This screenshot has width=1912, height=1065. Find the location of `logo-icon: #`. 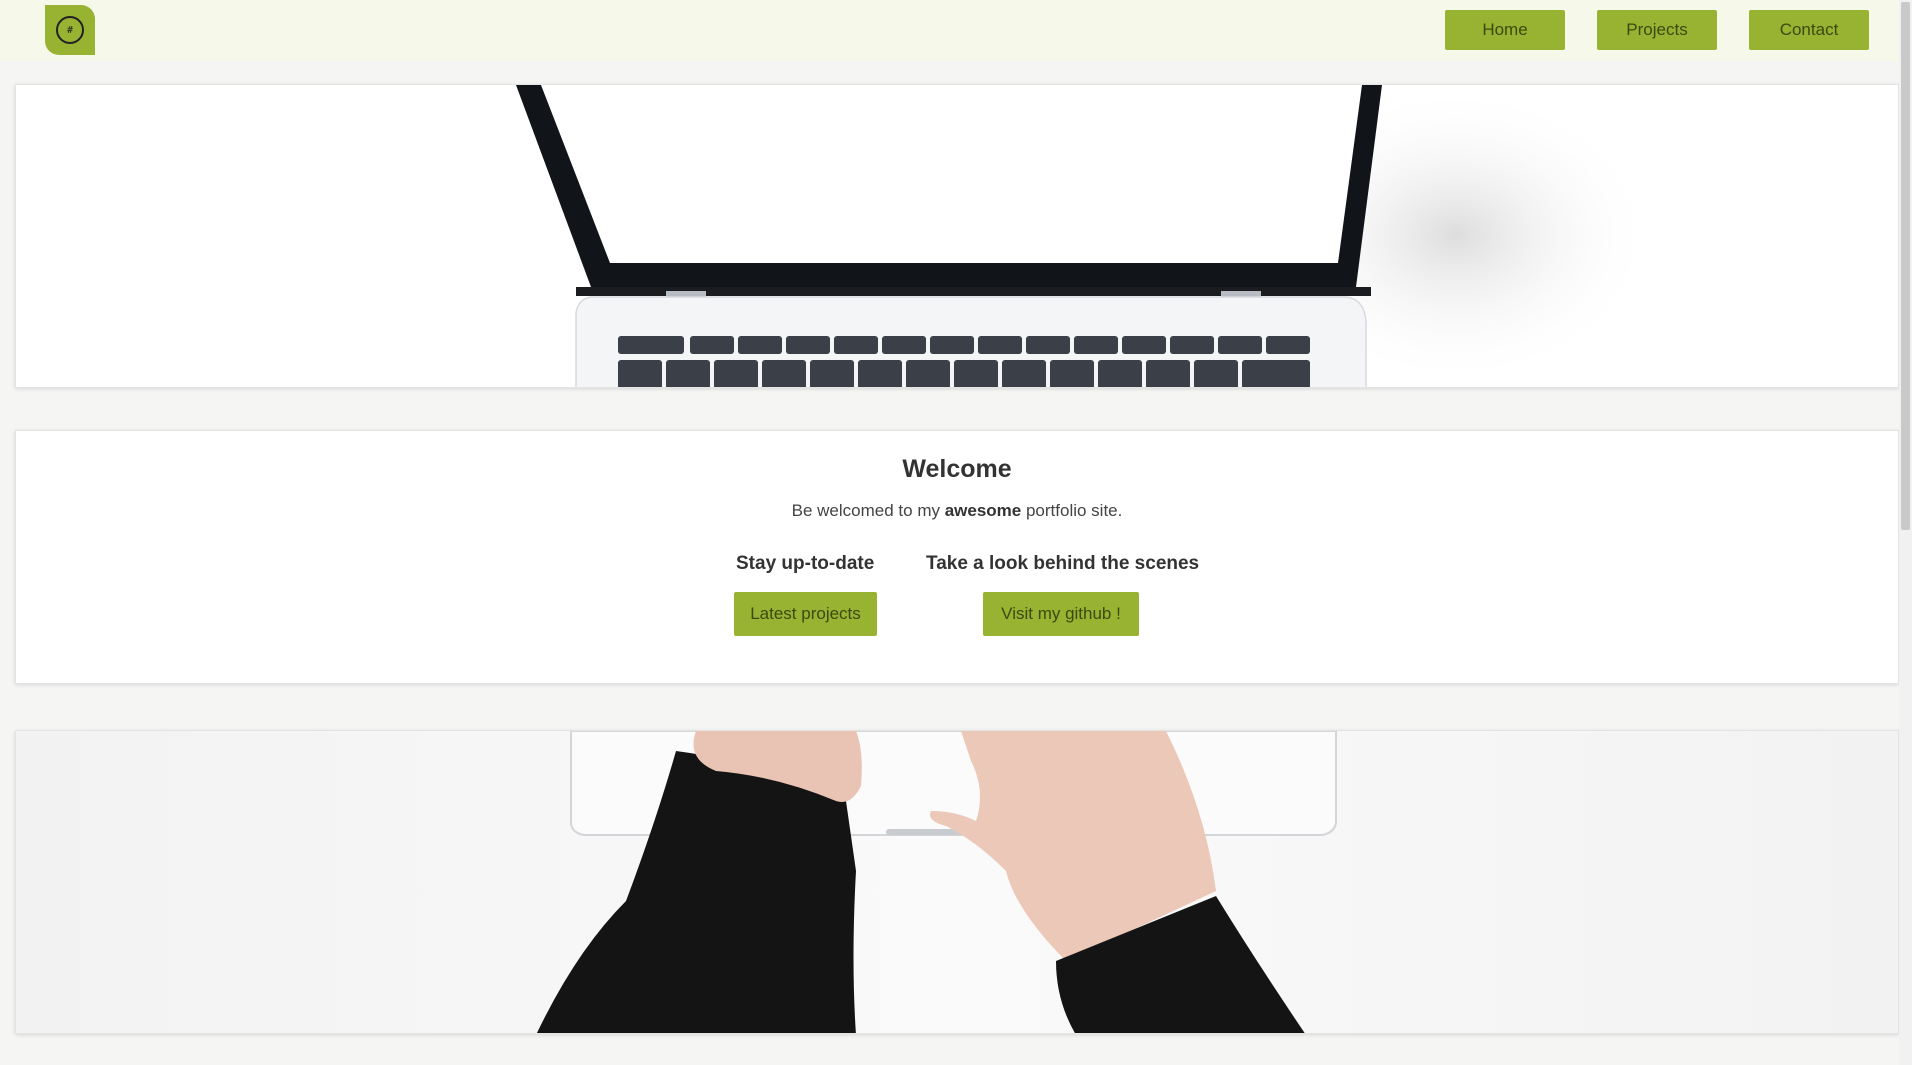

logo-icon: # is located at coordinates (70, 30).